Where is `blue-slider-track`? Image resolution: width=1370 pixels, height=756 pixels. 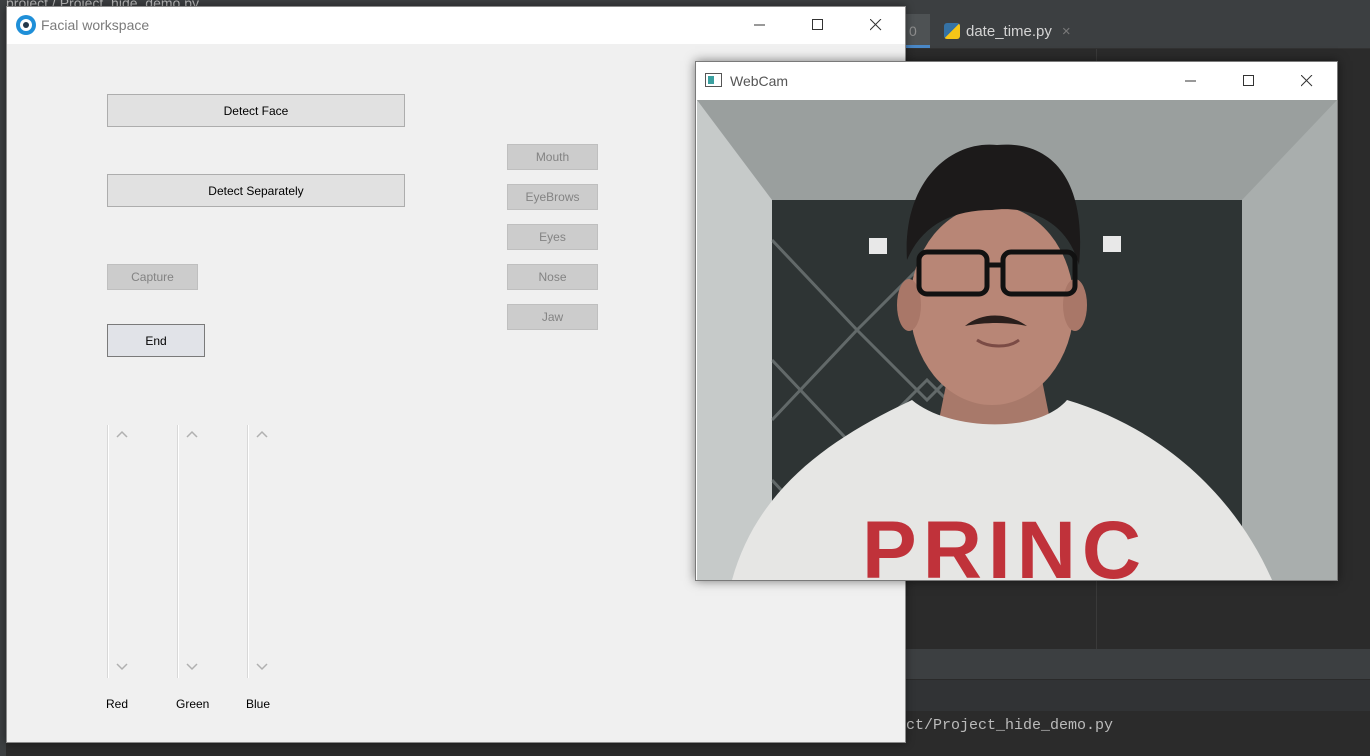 blue-slider-track is located at coordinates (248, 551).